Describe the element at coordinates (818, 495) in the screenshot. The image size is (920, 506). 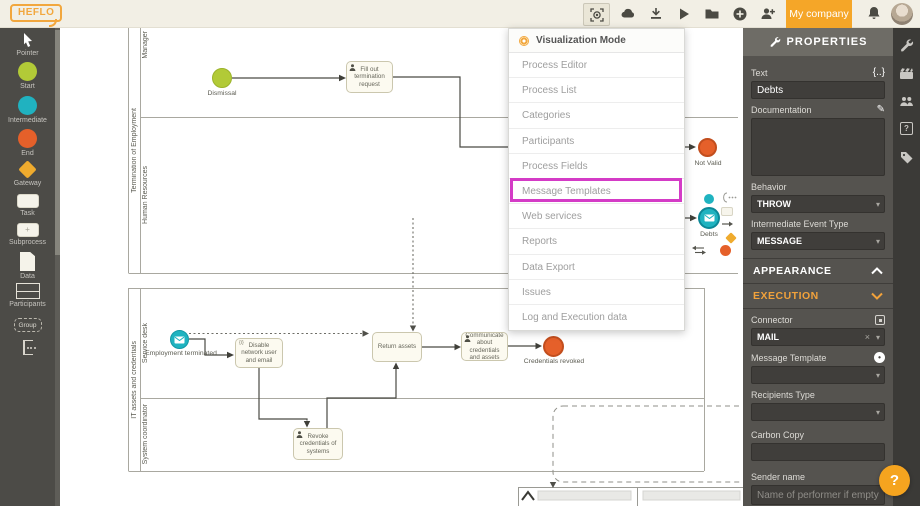
I see `sender-name-input` at that location.